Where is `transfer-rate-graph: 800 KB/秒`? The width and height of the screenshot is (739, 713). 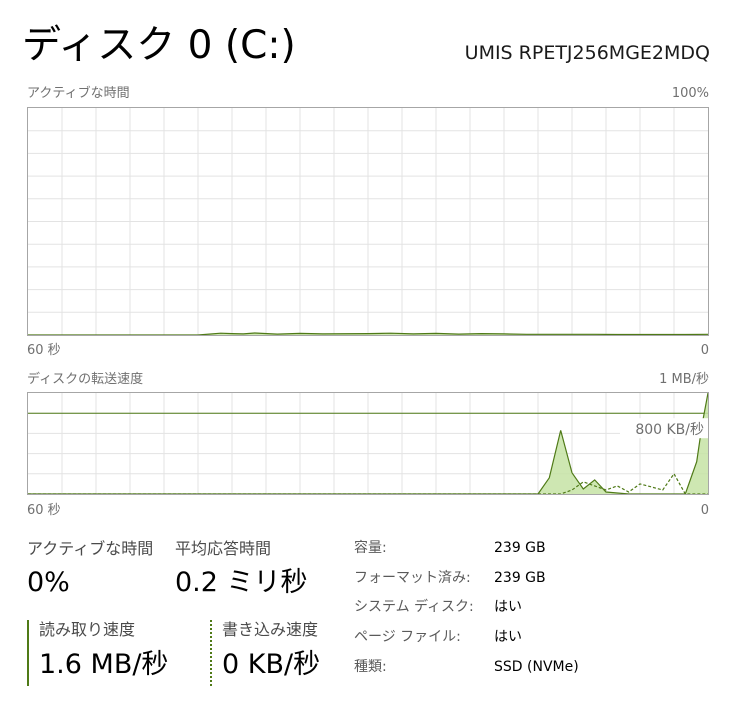
transfer-rate-graph: 800 KB/秒 is located at coordinates (368, 443).